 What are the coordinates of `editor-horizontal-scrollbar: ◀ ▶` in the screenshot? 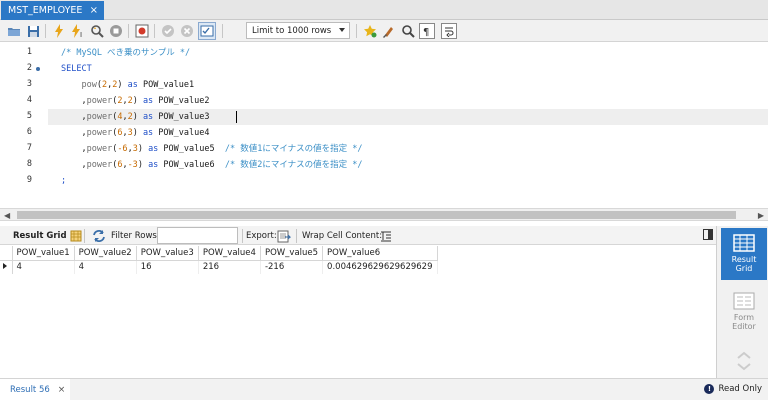 It's located at (384, 214).